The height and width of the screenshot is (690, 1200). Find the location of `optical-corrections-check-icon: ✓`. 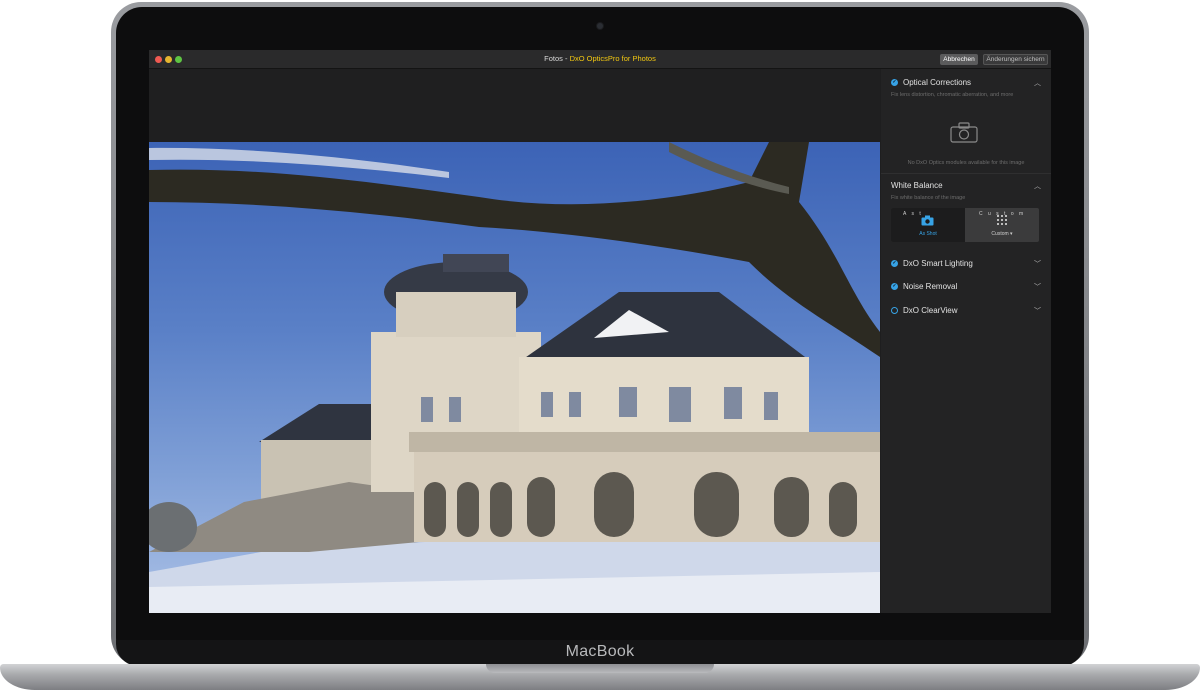

optical-corrections-check-icon: ✓ is located at coordinates (894, 82).